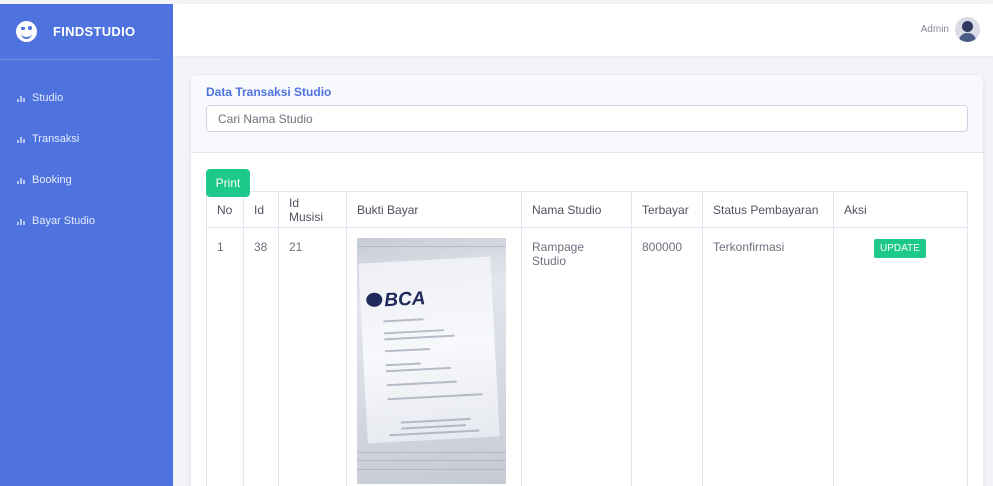  I want to click on sidebar-item-label: Bayar Studio, so click(63, 220).